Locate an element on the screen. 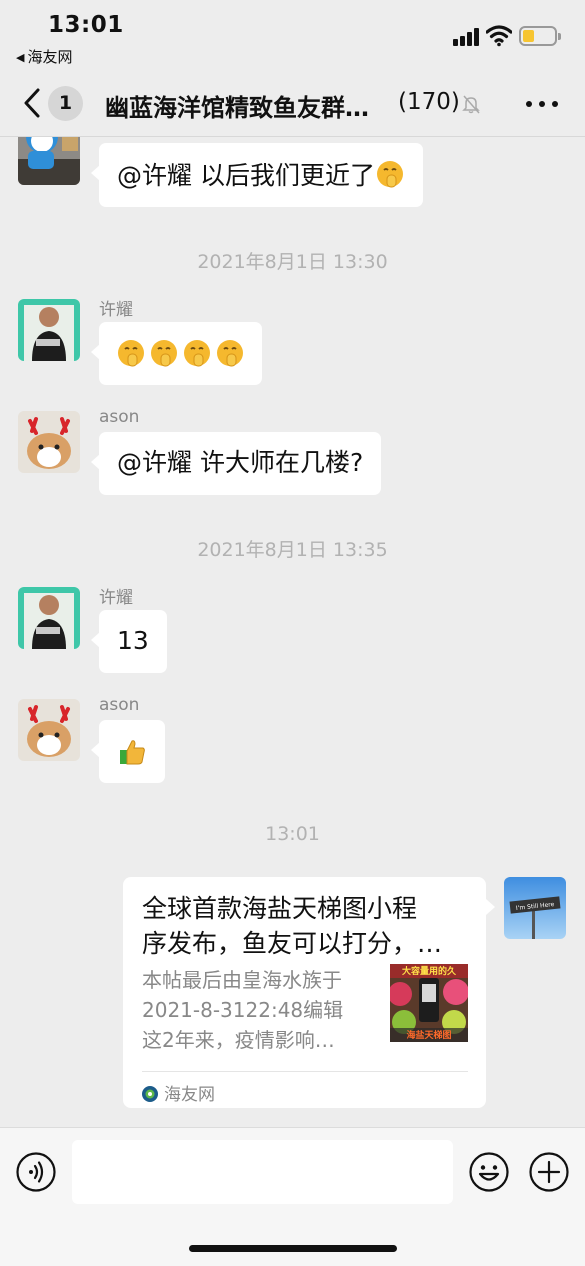 This screenshot has width=585, height=1266. message-bubble: 13 is located at coordinates (129, 641).